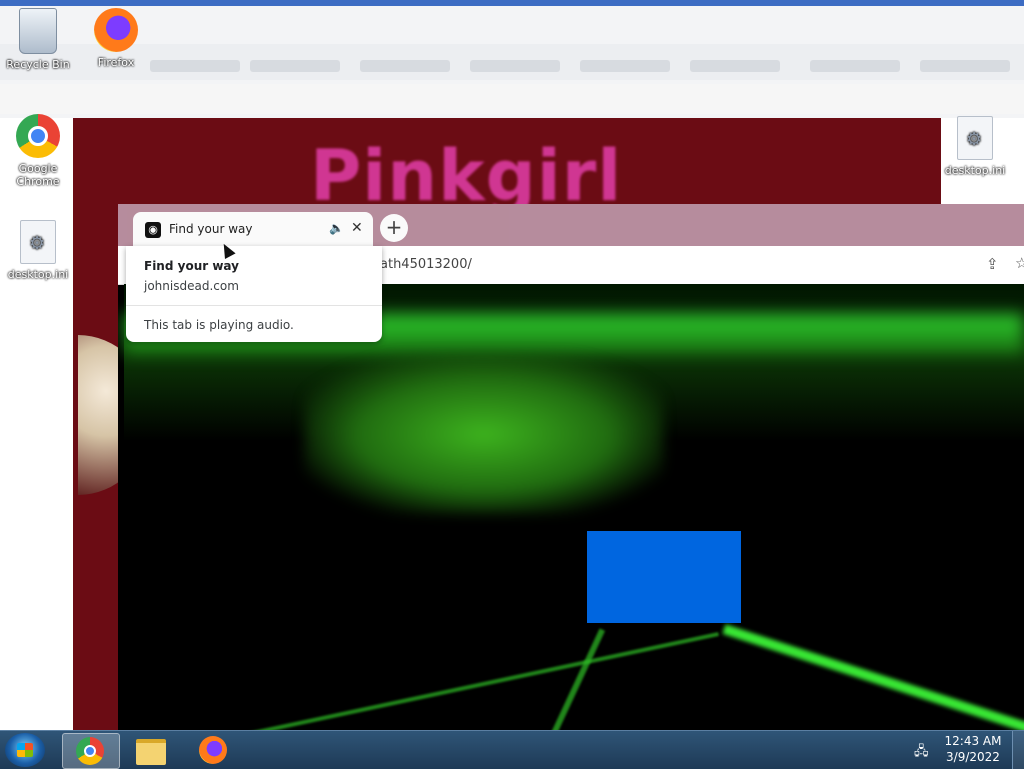 Image resolution: width=1024 pixels, height=769 pixels. What do you see at coordinates (992, 264) in the screenshot?
I see `share-icon: ⇪` at bounding box center [992, 264].